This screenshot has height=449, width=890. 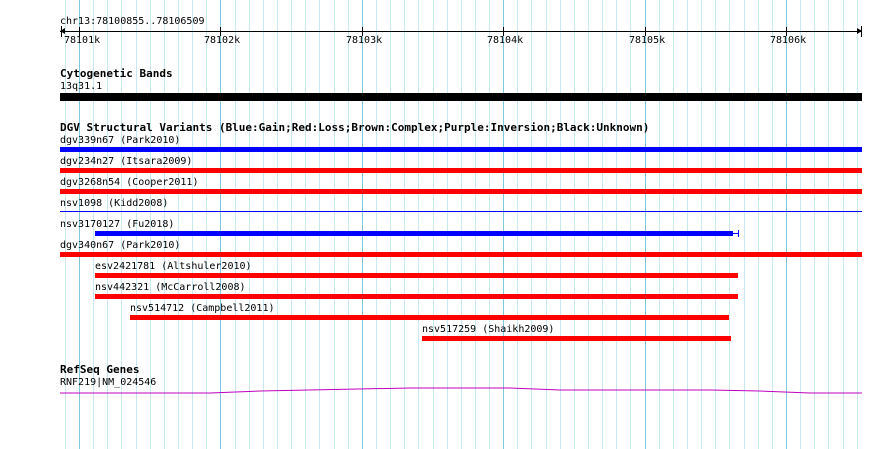 I want to click on dgv-feature-label: esv2421781 (Altshuler2010), so click(x=173, y=266).